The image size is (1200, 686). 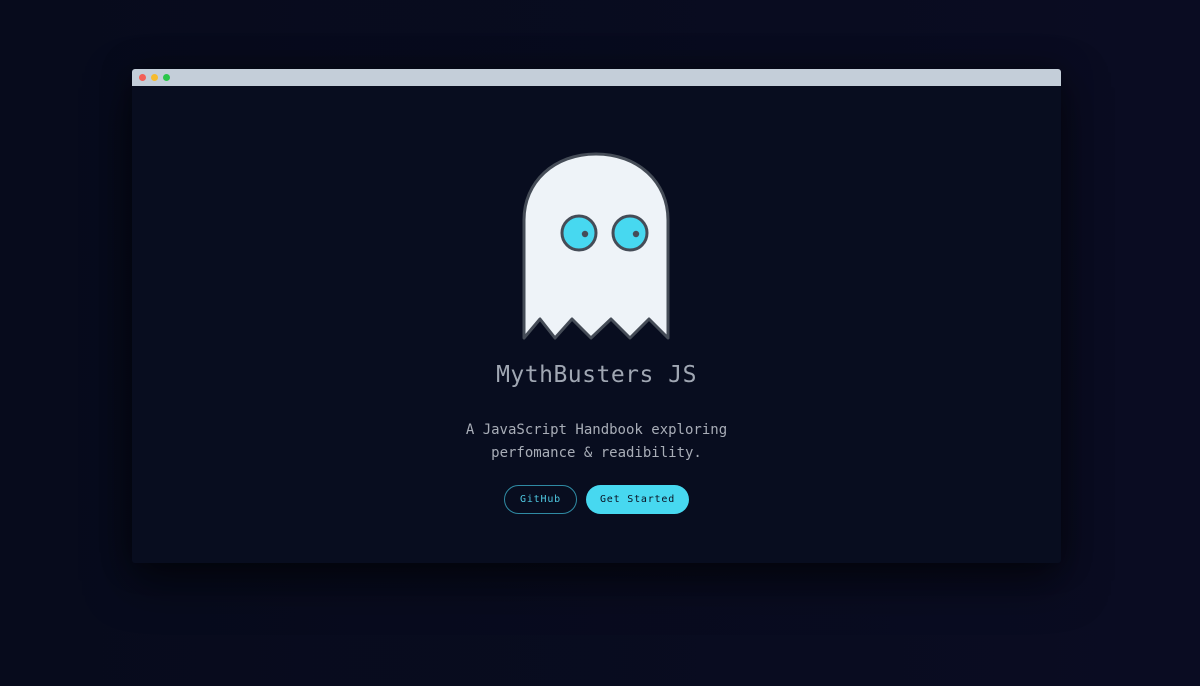 What do you see at coordinates (596, 453) in the screenshot?
I see `tagline-line-2: perfomance & readibility.` at bounding box center [596, 453].